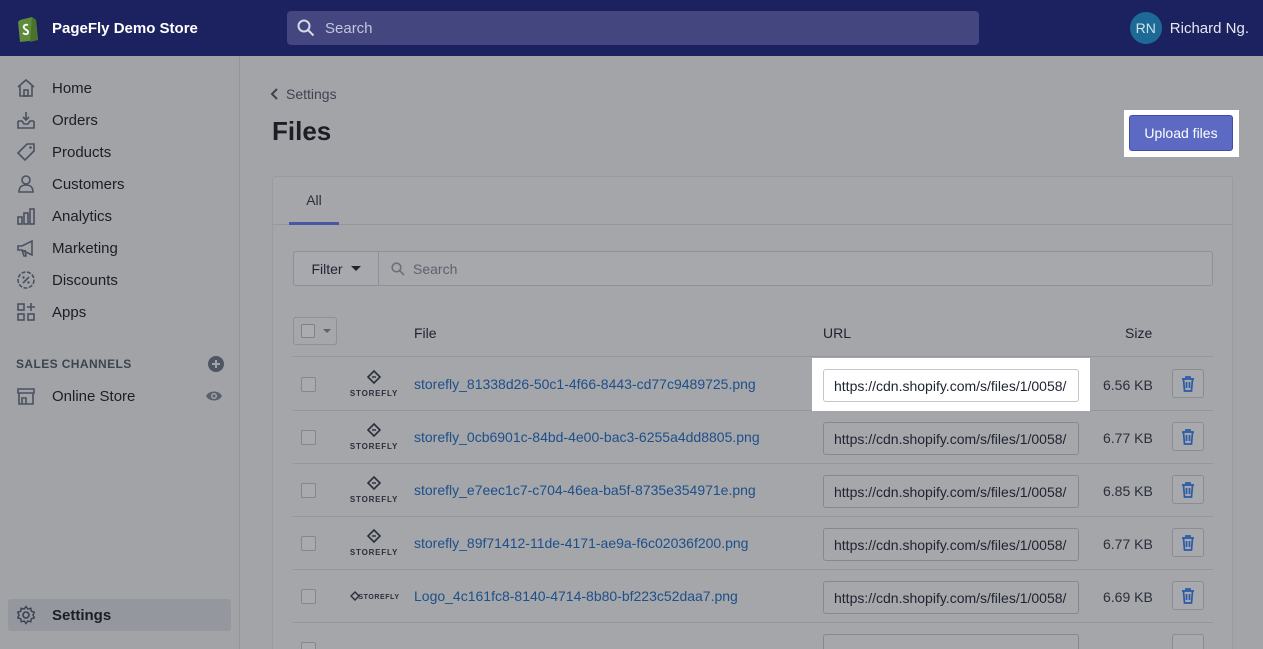 Image resolution: width=1263 pixels, height=649 pixels. I want to click on sidebar-item-label: Online Store, so click(94, 396).